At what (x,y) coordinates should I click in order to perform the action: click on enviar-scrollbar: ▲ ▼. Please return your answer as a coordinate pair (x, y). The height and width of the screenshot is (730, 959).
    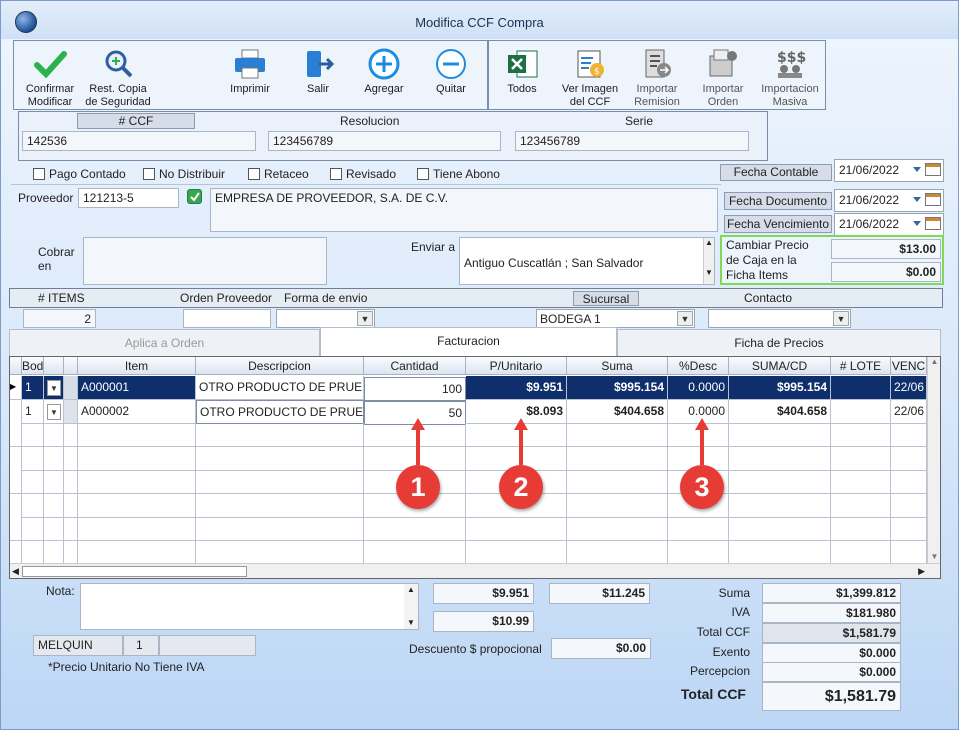
    Looking at the image, I should click on (708, 261).